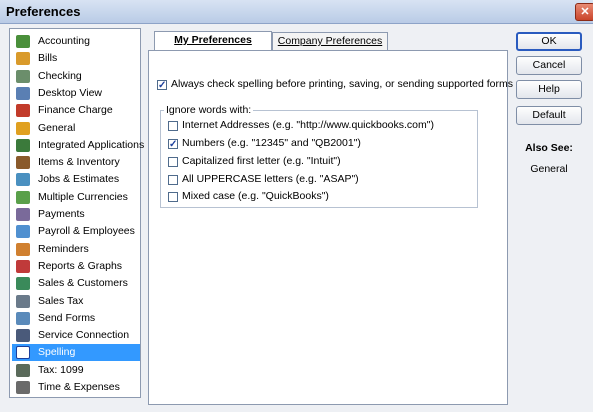 This screenshot has height=412, width=593. I want to click on sidebar-item: Service Connection, so click(76, 335).